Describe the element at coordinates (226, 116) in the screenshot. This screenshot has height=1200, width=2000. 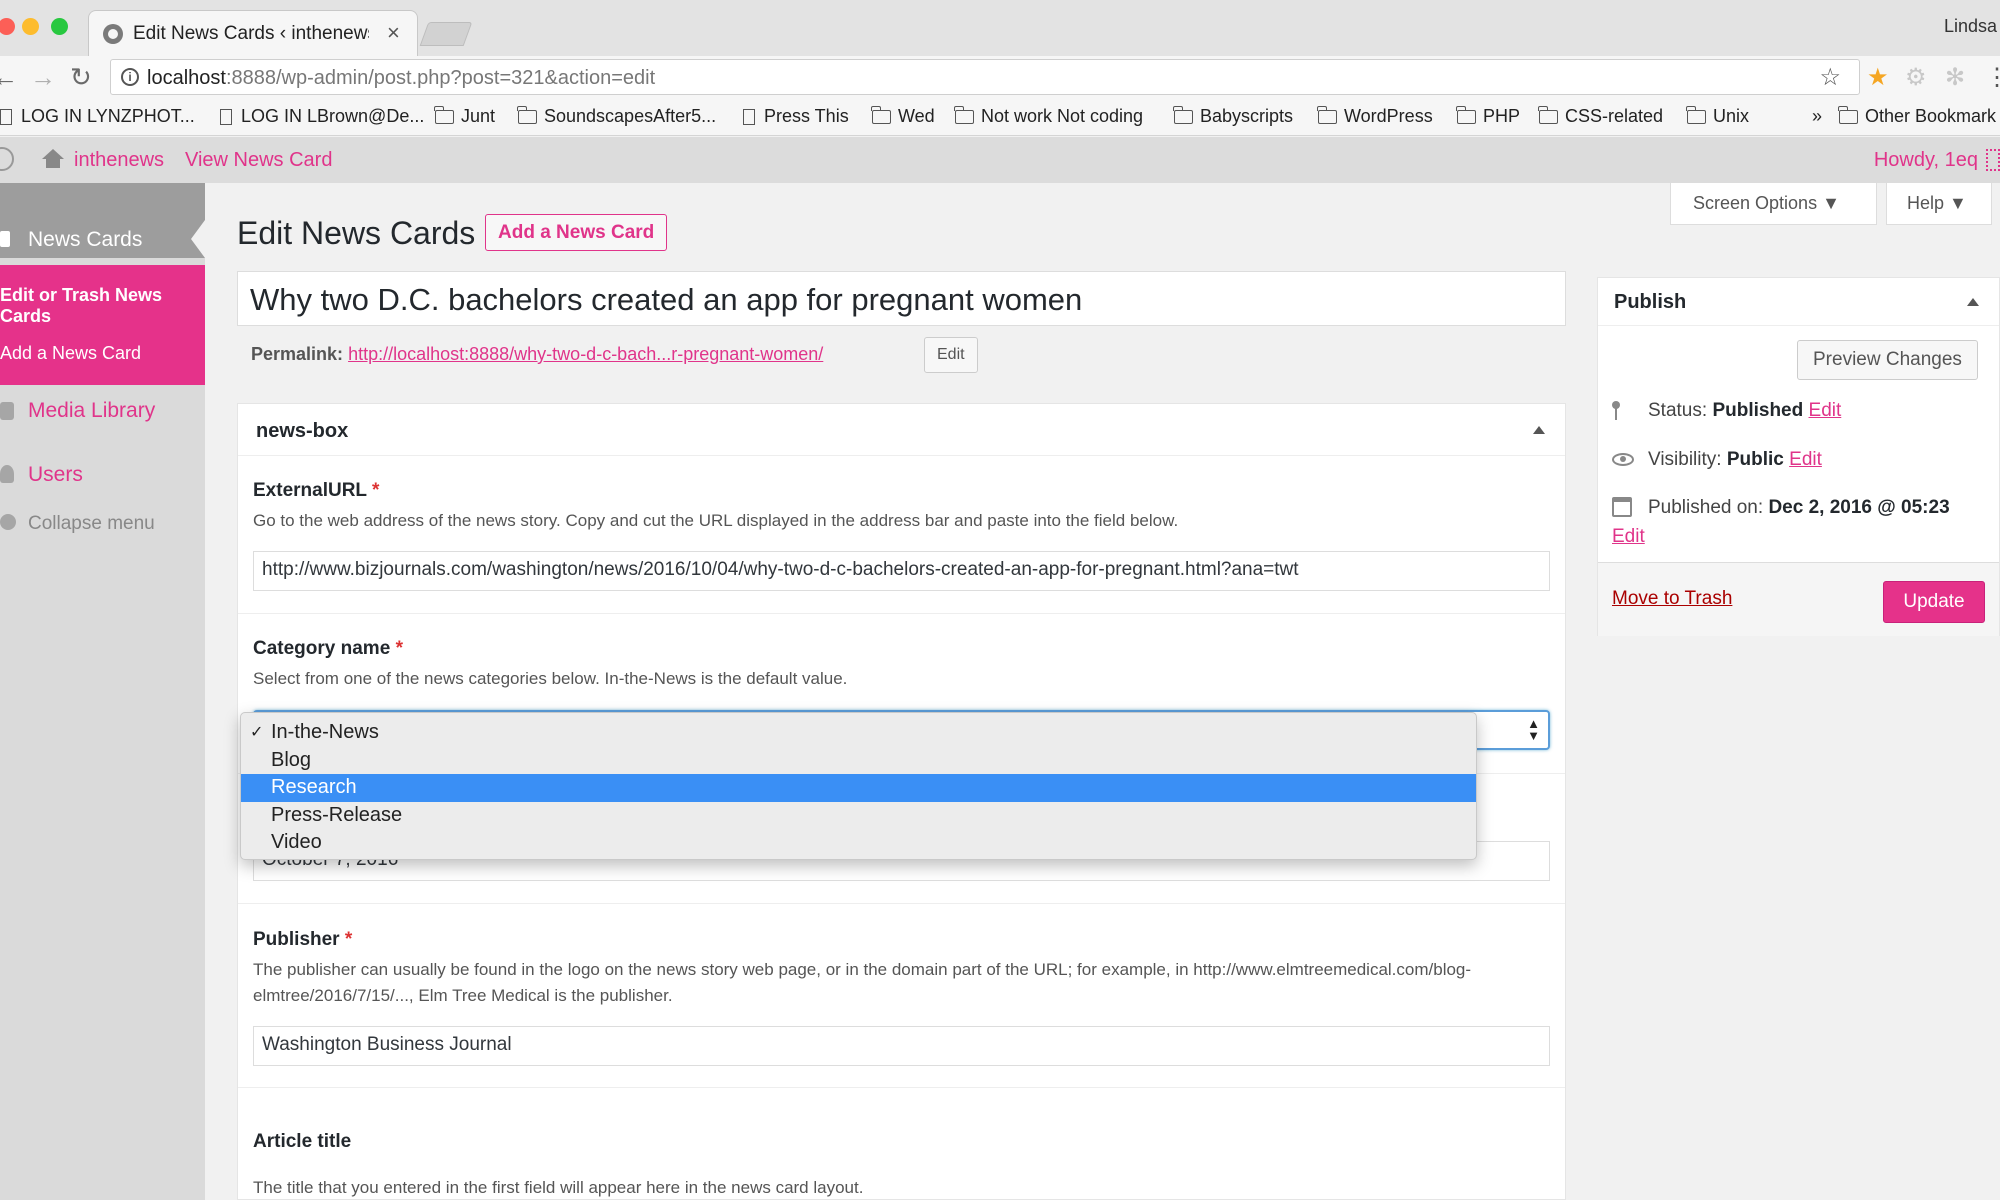
I see `page-icon` at that location.